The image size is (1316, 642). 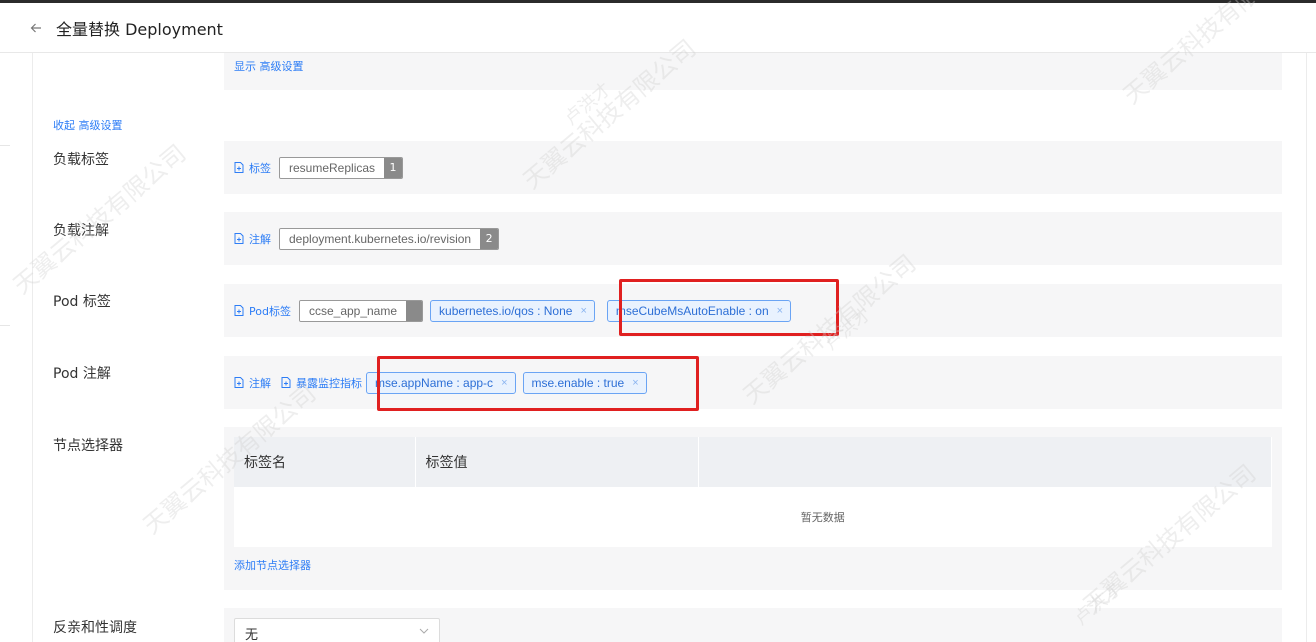 What do you see at coordinates (489, 238) in the screenshot?
I see `tag-count: 2` at bounding box center [489, 238].